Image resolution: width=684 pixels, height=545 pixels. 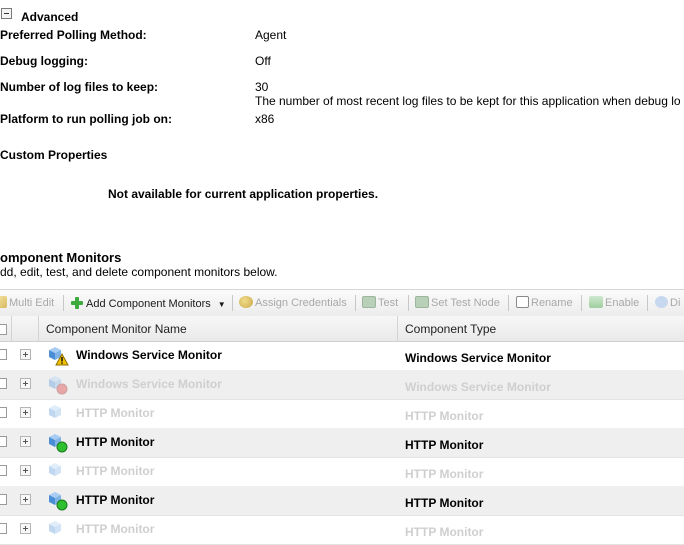 What do you see at coordinates (262, 87) in the screenshot?
I see `log-files-value: 30` at bounding box center [262, 87].